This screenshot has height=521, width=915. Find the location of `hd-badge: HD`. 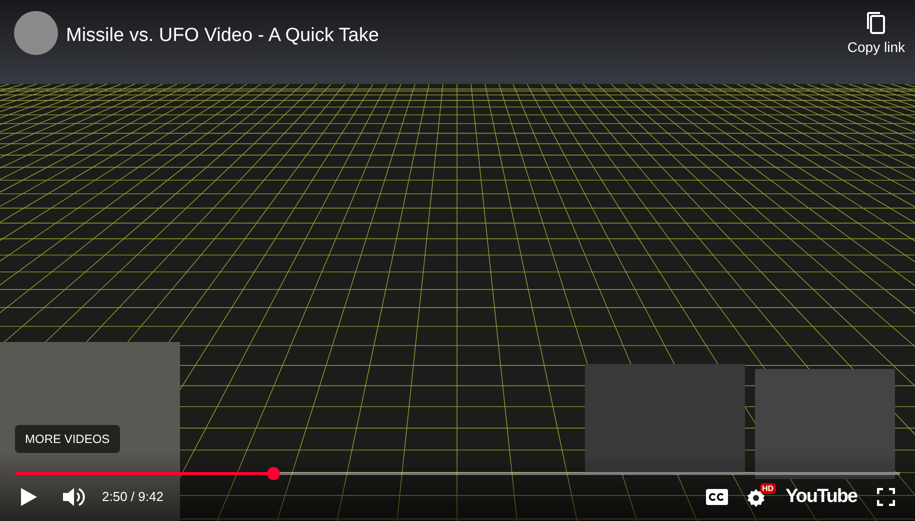

hd-badge: HD is located at coordinates (768, 488).